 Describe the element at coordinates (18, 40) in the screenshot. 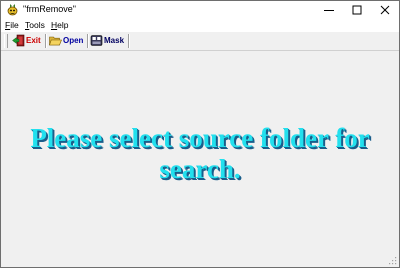

I see `exit-icon` at that location.